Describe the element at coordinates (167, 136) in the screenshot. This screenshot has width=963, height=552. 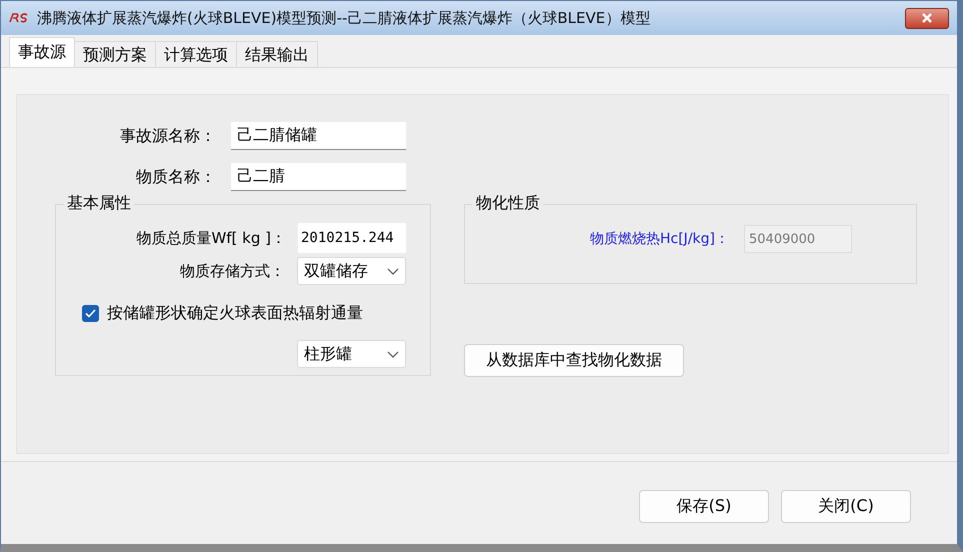
I see `field-label: 事故源名称：` at that location.